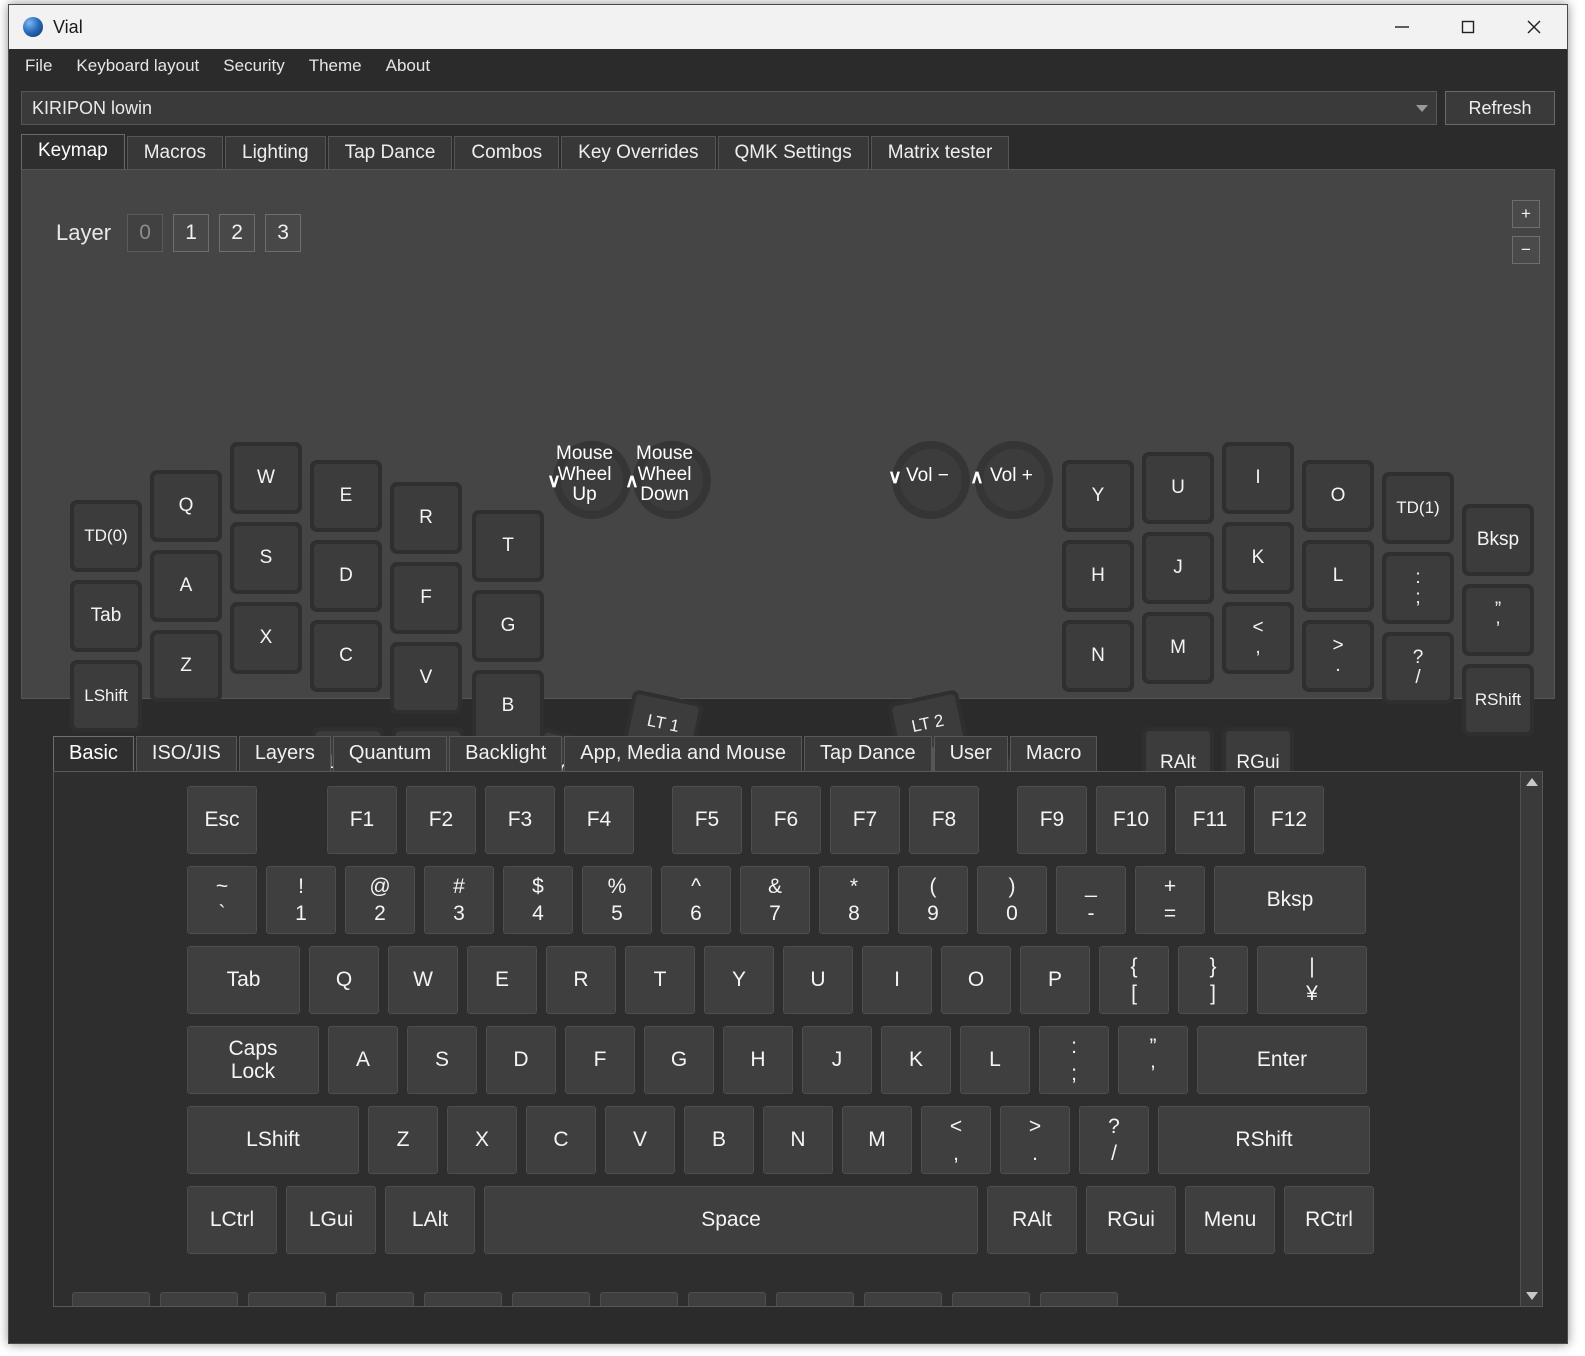  I want to click on keycode-x9: (9, so click(933, 900).